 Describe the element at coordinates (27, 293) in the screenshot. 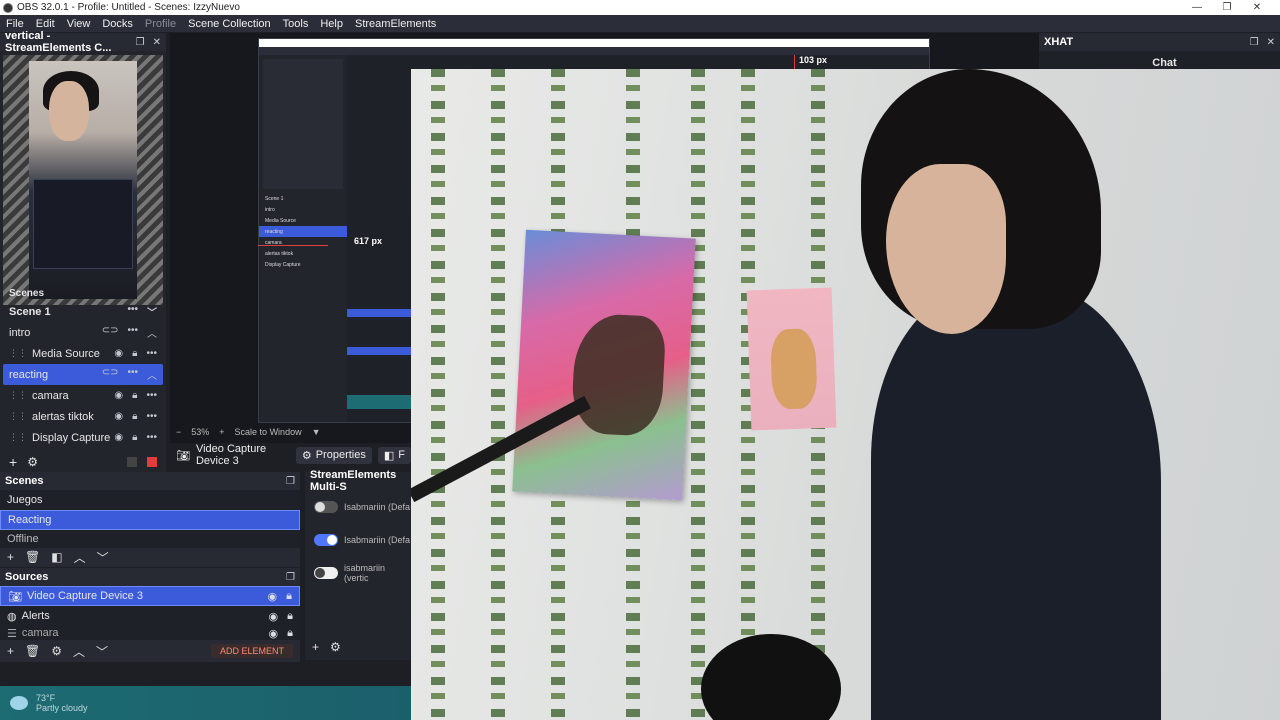

I see `vertical-scenes-header: Scenes` at that location.